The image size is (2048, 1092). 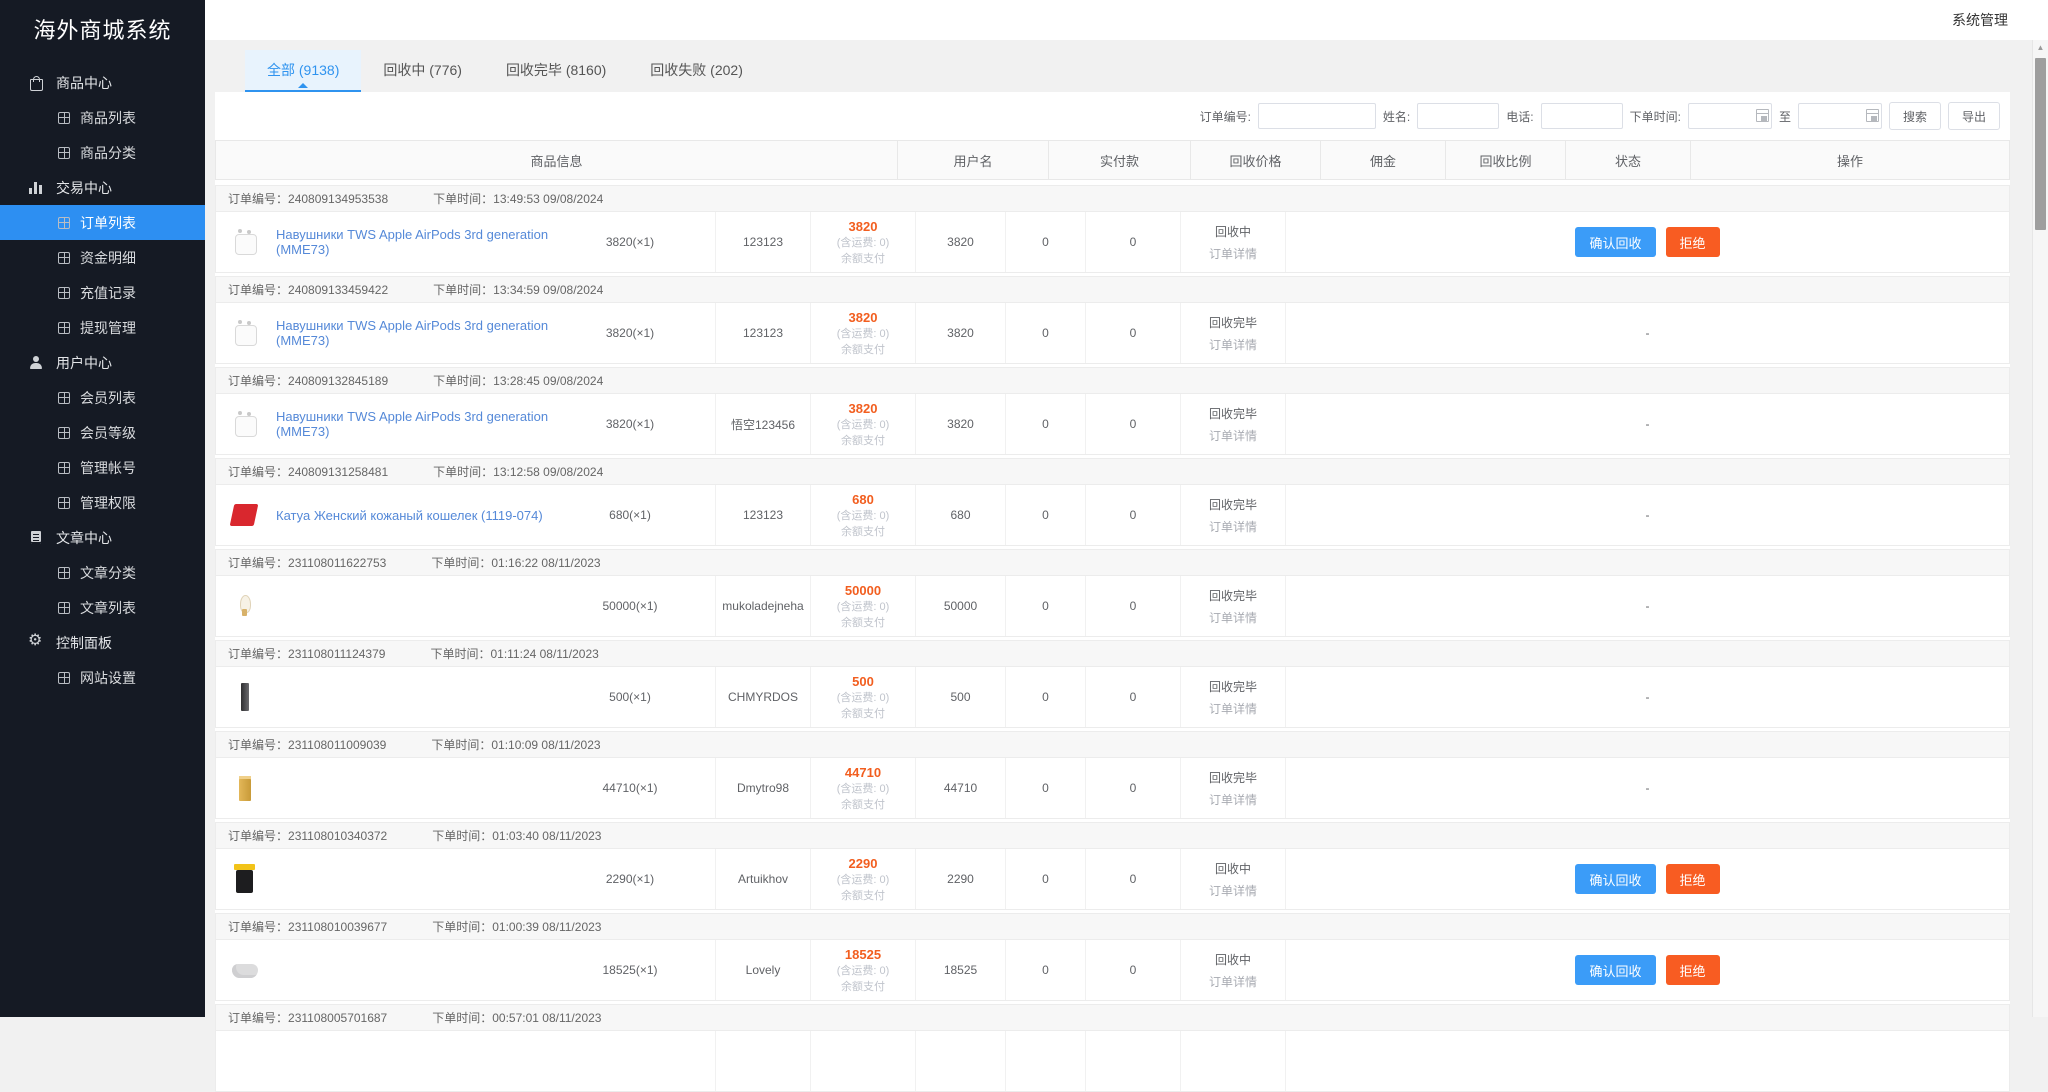 What do you see at coordinates (102, 257) in the screenshot?
I see `sidebar-item-资金明细: 资金明细` at bounding box center [102, 257].